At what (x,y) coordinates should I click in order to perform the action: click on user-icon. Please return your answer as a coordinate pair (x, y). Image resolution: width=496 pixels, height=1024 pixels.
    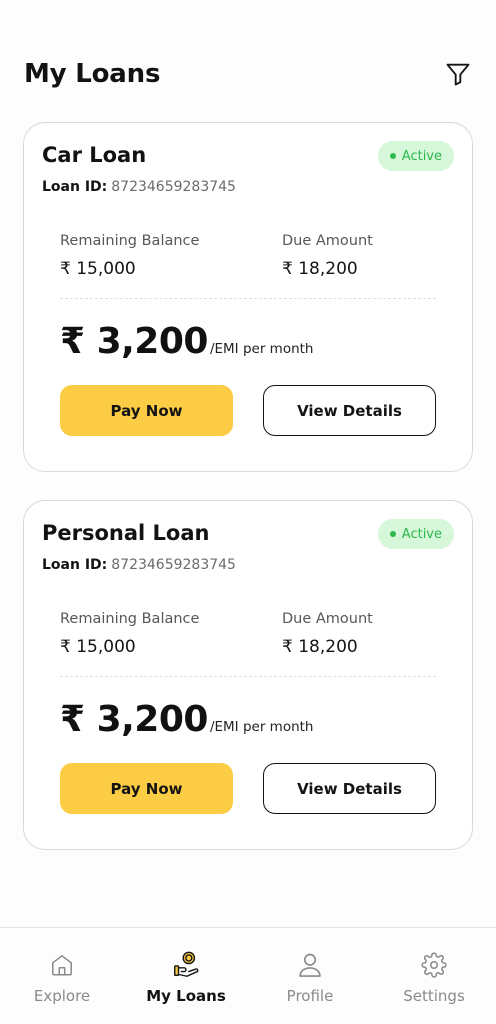
    Looking at the image, I should click on (310, 965).